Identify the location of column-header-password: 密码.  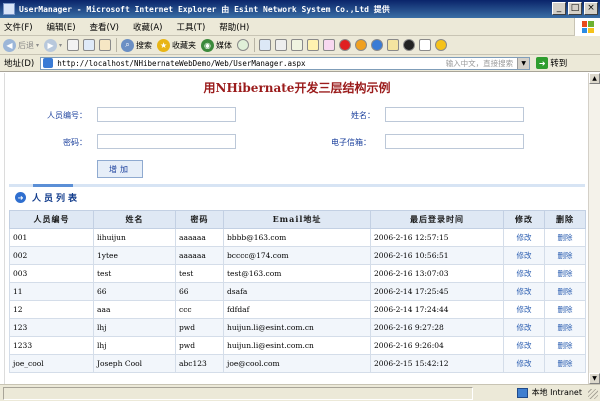
(199, 219).